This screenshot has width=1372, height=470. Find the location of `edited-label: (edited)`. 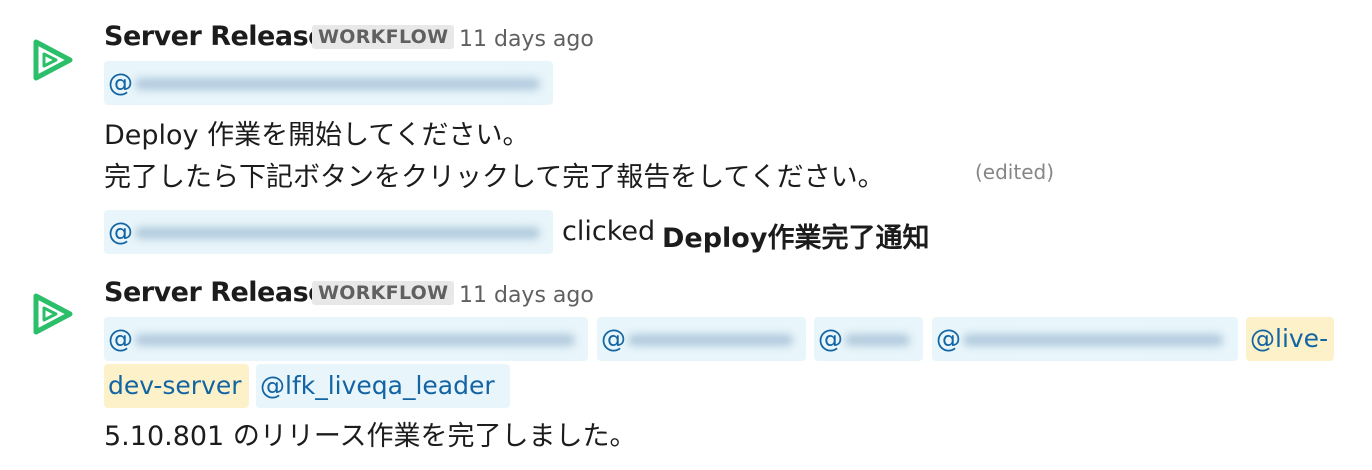

edited-label: (edited) is located at coordinates (1015, 172).